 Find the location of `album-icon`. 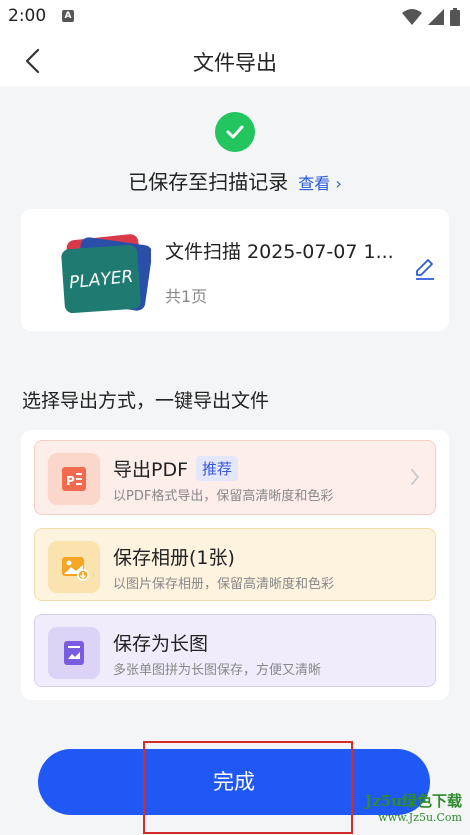

album-icon is located at coordinates (74, 567).